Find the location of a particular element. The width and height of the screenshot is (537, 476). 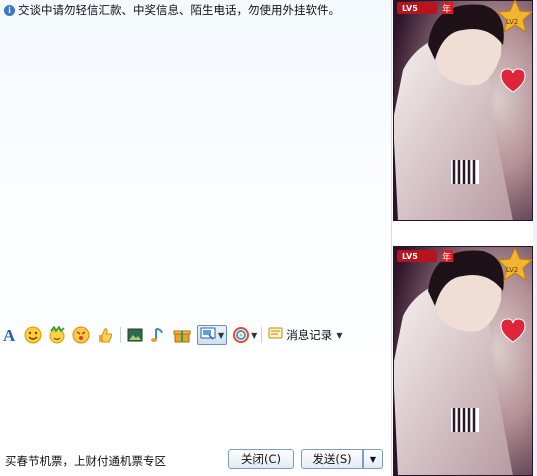

safety-notice-text: 交谈中请勿轻信汇款、中奖信息、陌生电话，勿使用外挂软件。 is located at coordinates (179, 10).